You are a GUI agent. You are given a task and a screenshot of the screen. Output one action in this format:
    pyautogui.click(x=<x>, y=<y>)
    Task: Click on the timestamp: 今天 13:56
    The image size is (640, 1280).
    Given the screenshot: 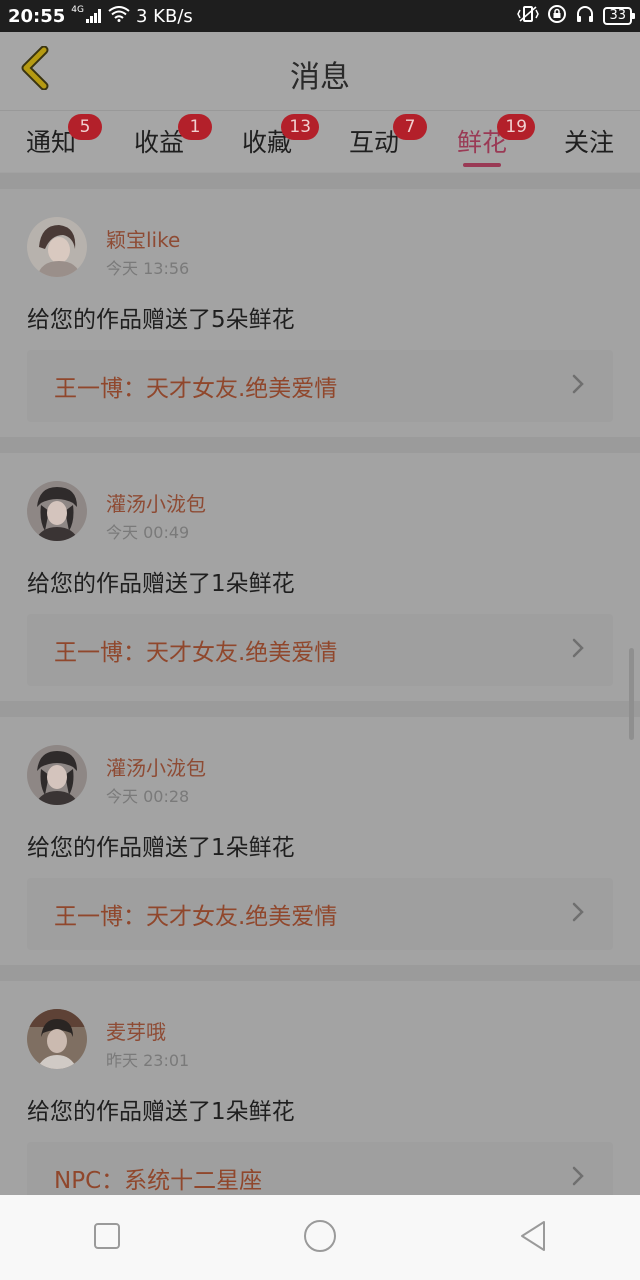 What is the action you would take?
    pyautogui.click(x=148, y=268)
    